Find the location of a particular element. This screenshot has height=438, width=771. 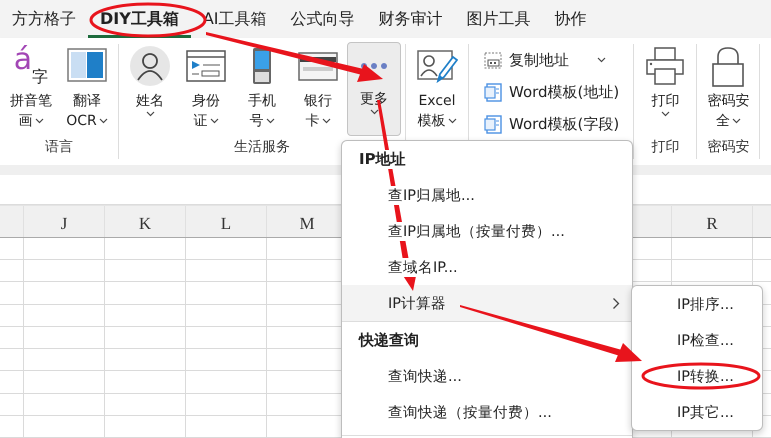

column-header: L is located at coordinates (226, 224).